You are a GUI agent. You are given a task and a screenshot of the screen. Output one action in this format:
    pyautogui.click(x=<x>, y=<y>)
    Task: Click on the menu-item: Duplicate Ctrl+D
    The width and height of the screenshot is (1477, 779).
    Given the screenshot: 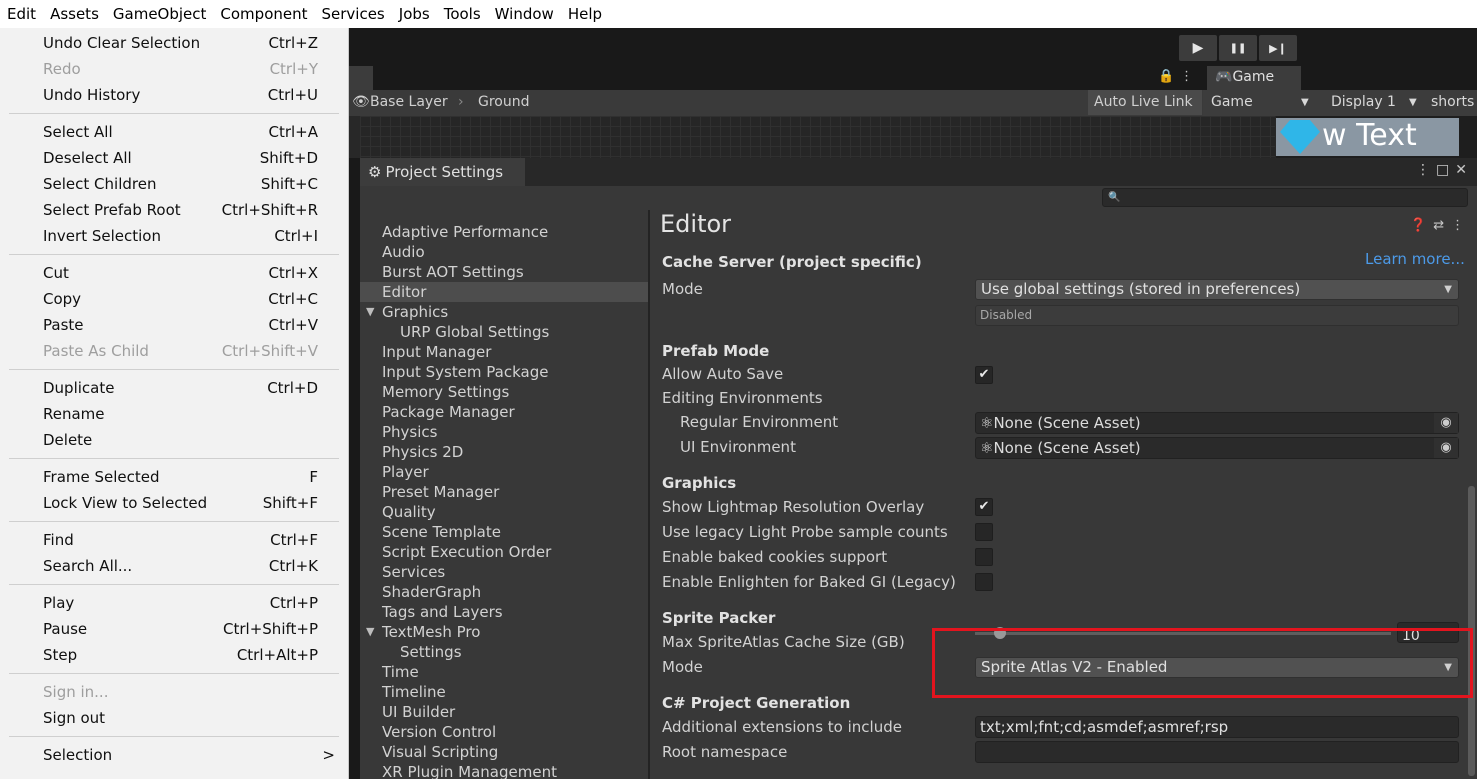 What is the action you would take?
    pyautogui.click(x=174, y=388)
    